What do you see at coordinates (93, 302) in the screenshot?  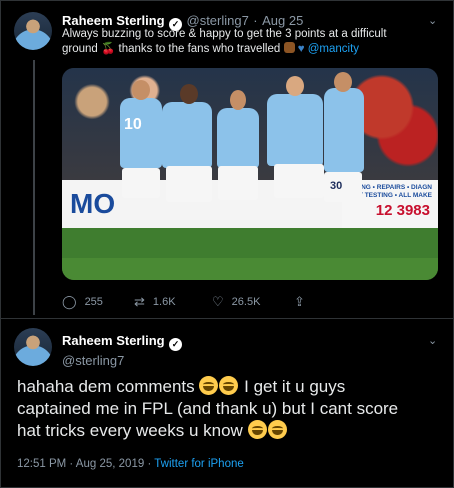 I see `reply-count: 255` at bounding box center [93, 302].